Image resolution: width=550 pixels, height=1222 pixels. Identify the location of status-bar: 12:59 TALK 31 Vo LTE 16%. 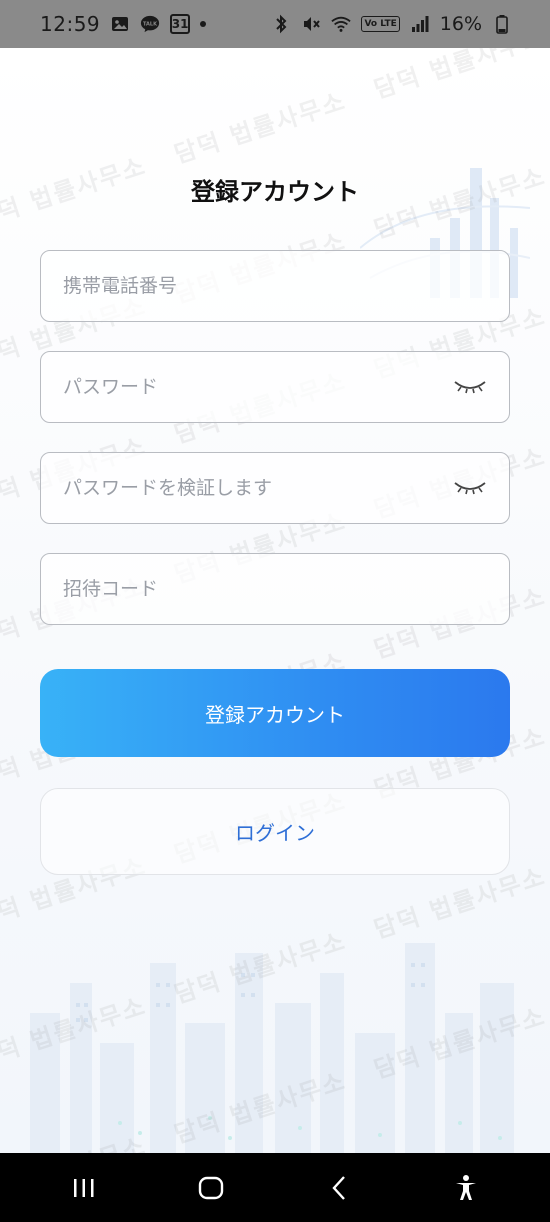
(275, 24).